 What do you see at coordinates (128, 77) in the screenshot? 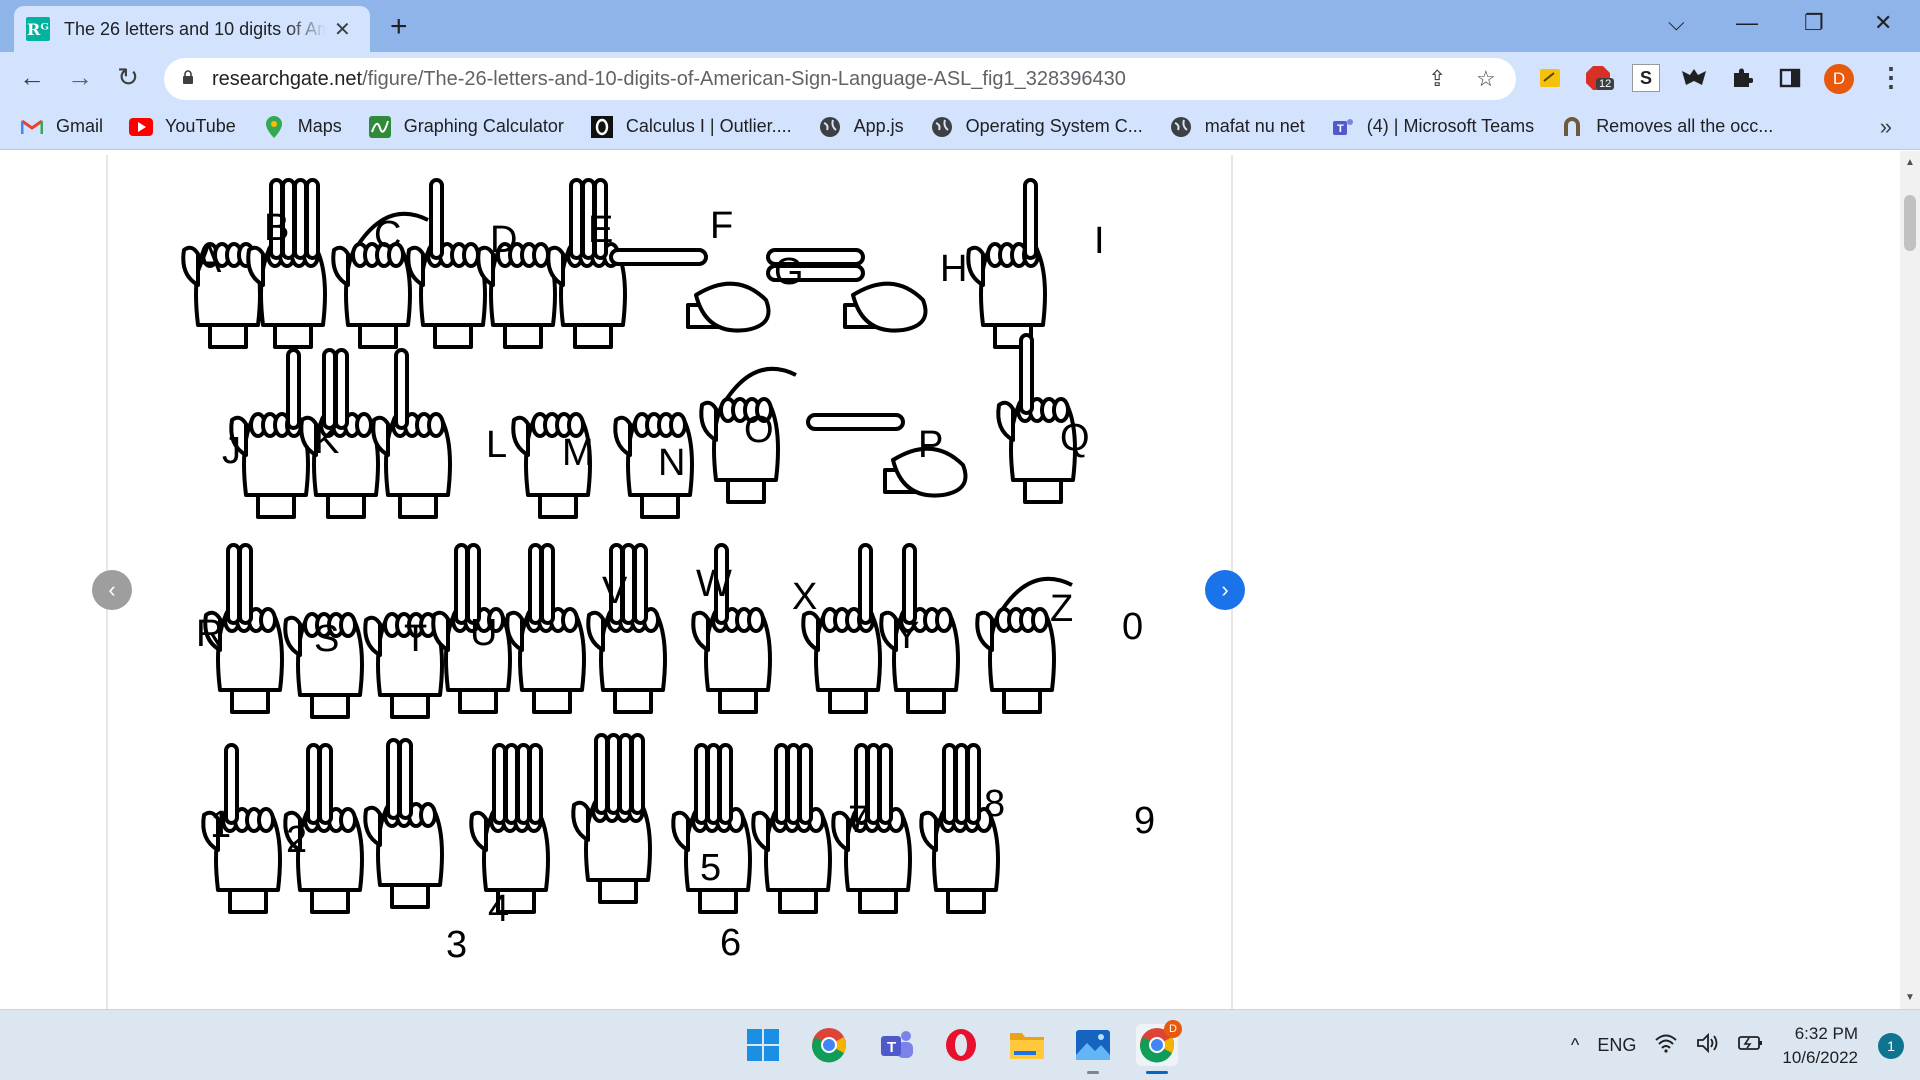
I see `reload-button: ↻` at bounding box center [128, 77].